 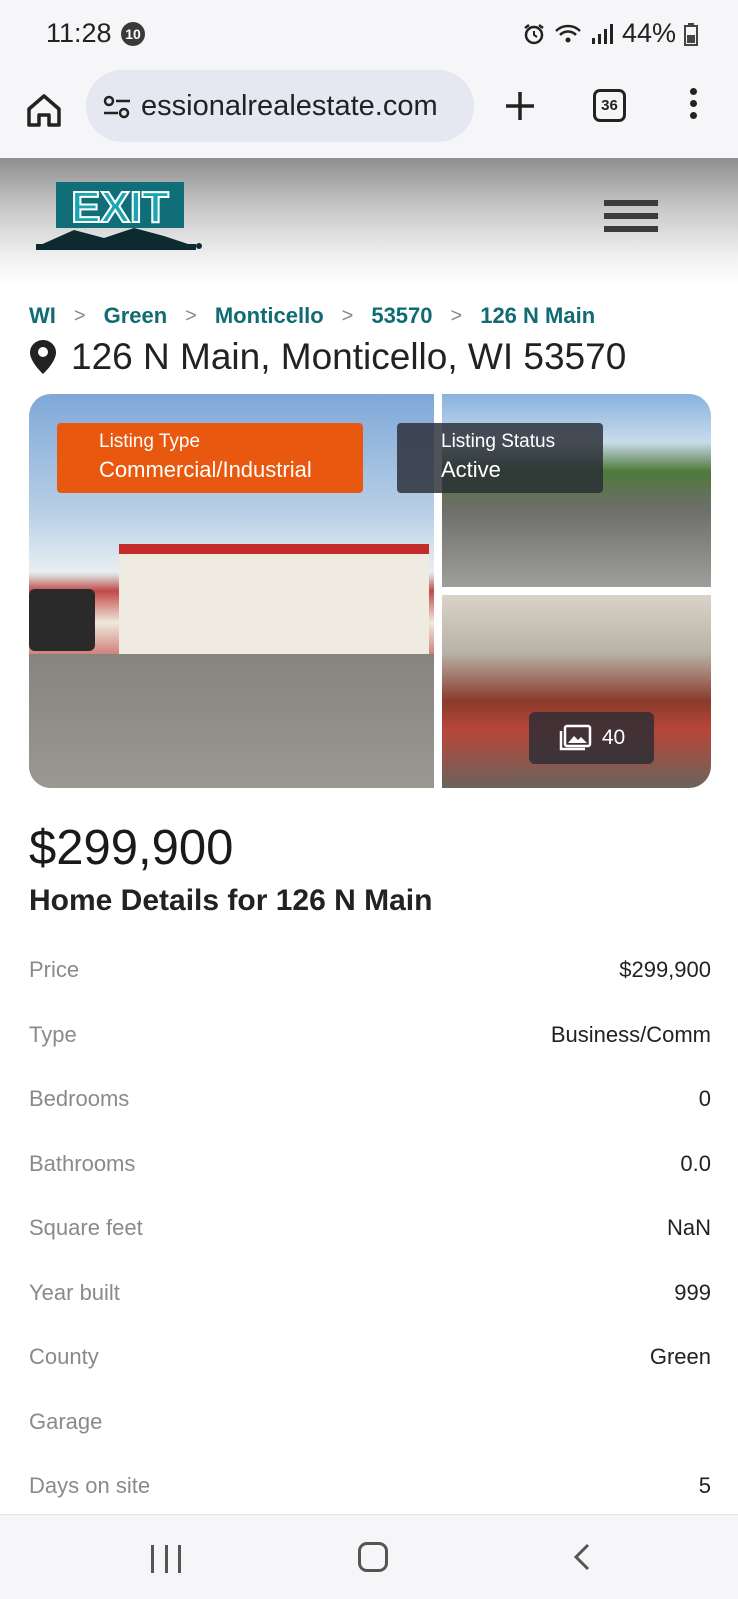 I want to click on detail-row-days-on-site: Days on site 5, so click(x=370, y=1486).